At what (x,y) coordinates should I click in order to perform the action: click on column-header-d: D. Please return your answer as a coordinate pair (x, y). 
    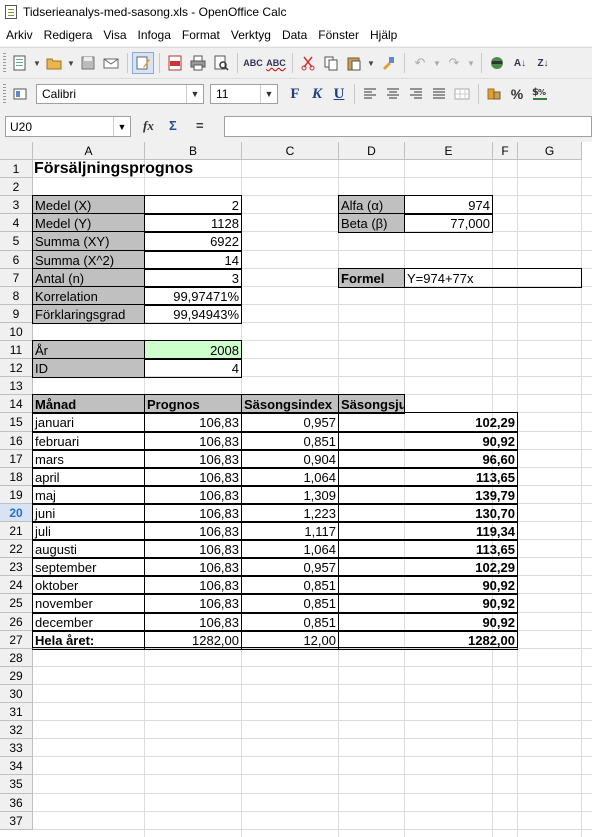
    Looking at the image, I should click on (372, 151).